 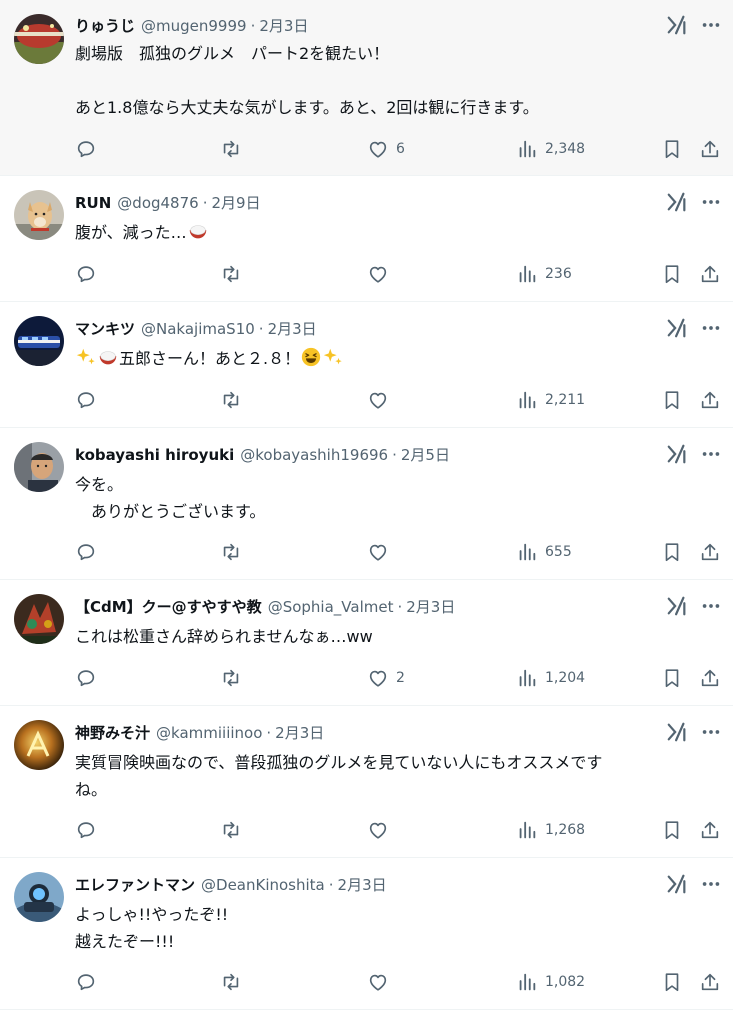 I want to click on text-line: あと1.8億なら大丈夫な気がします。あと、2回は観に行きます。, so click(x=307, y=107).